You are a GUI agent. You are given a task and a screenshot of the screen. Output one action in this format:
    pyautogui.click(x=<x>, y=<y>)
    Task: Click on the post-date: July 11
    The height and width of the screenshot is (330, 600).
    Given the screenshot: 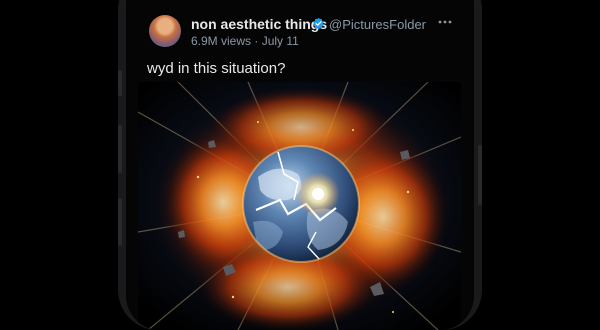 What is the action you would take?
    pyautogui.click(x=280, y=41)
    